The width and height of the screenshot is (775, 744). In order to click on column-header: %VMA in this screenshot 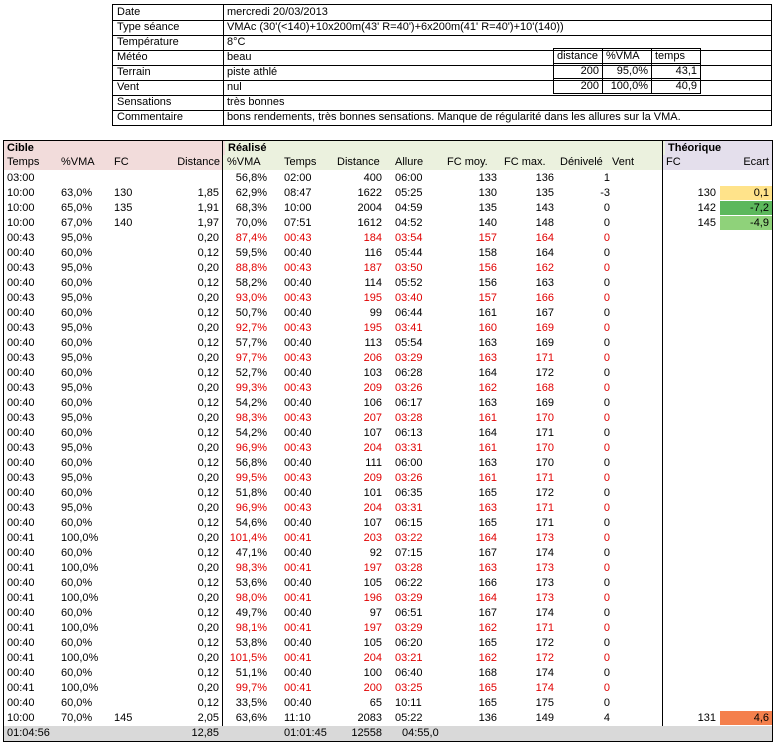, I will do `click(78, 162)`.